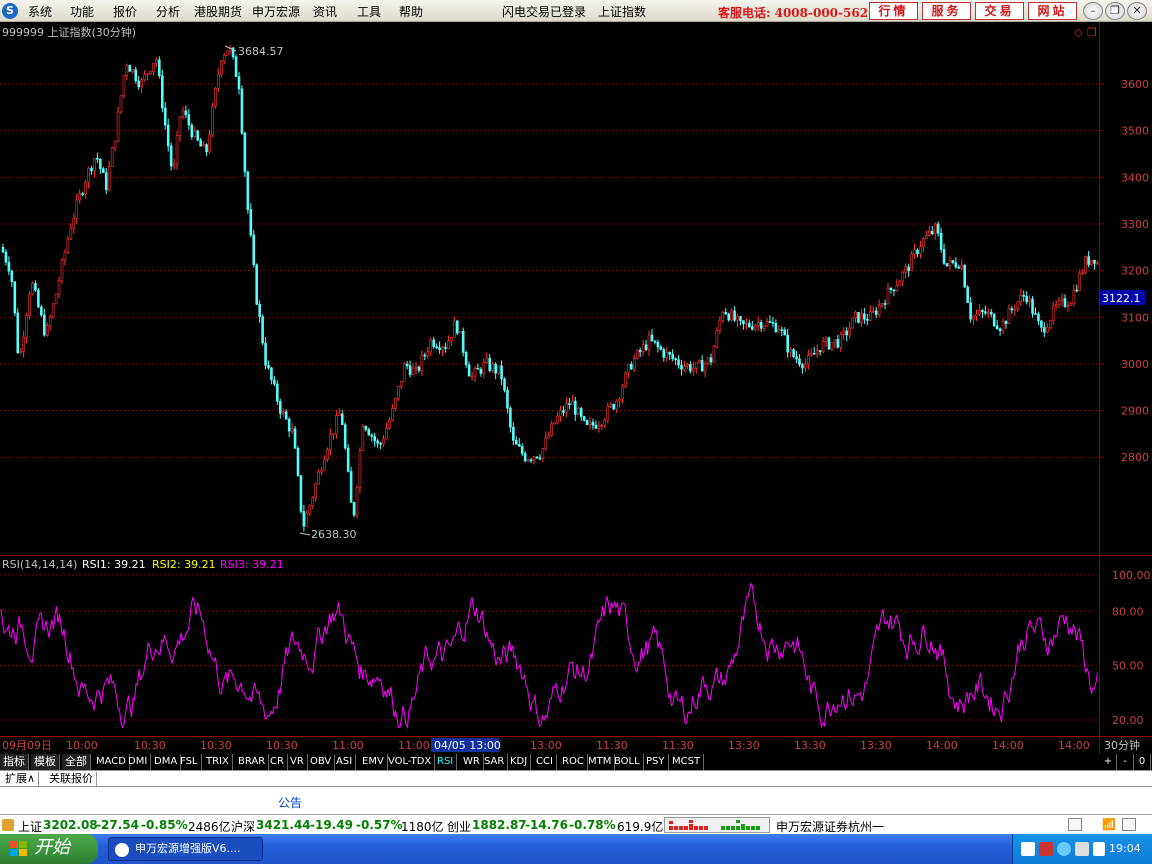  What do you see at coordinates (168, 11) in the screenshot?
I see `menu-analysis: 分析` at bounding box center [168, 11].